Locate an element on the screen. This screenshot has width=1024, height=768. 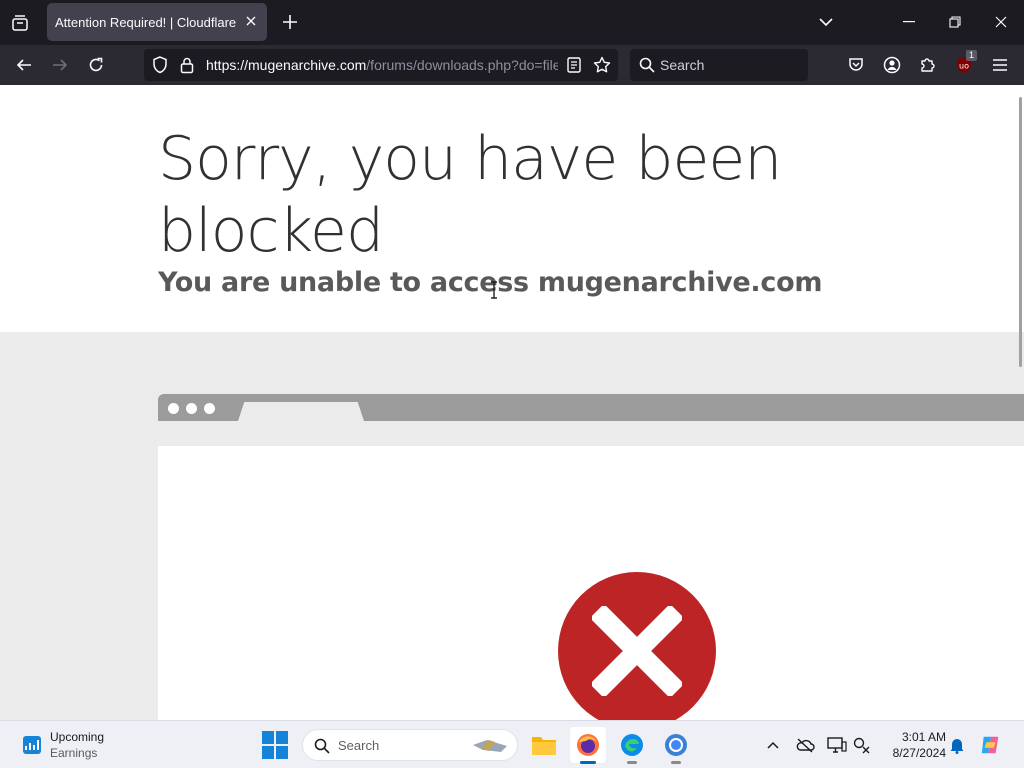
close-tab-icon is located at coordinates (251, 21).